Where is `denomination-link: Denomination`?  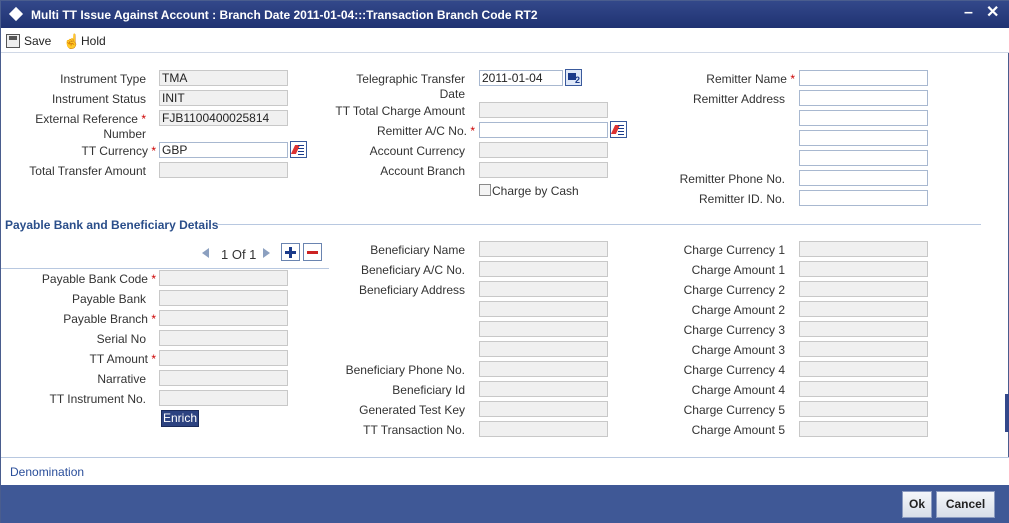
denomination-link: Denomination is located at coordinates (47, 472).